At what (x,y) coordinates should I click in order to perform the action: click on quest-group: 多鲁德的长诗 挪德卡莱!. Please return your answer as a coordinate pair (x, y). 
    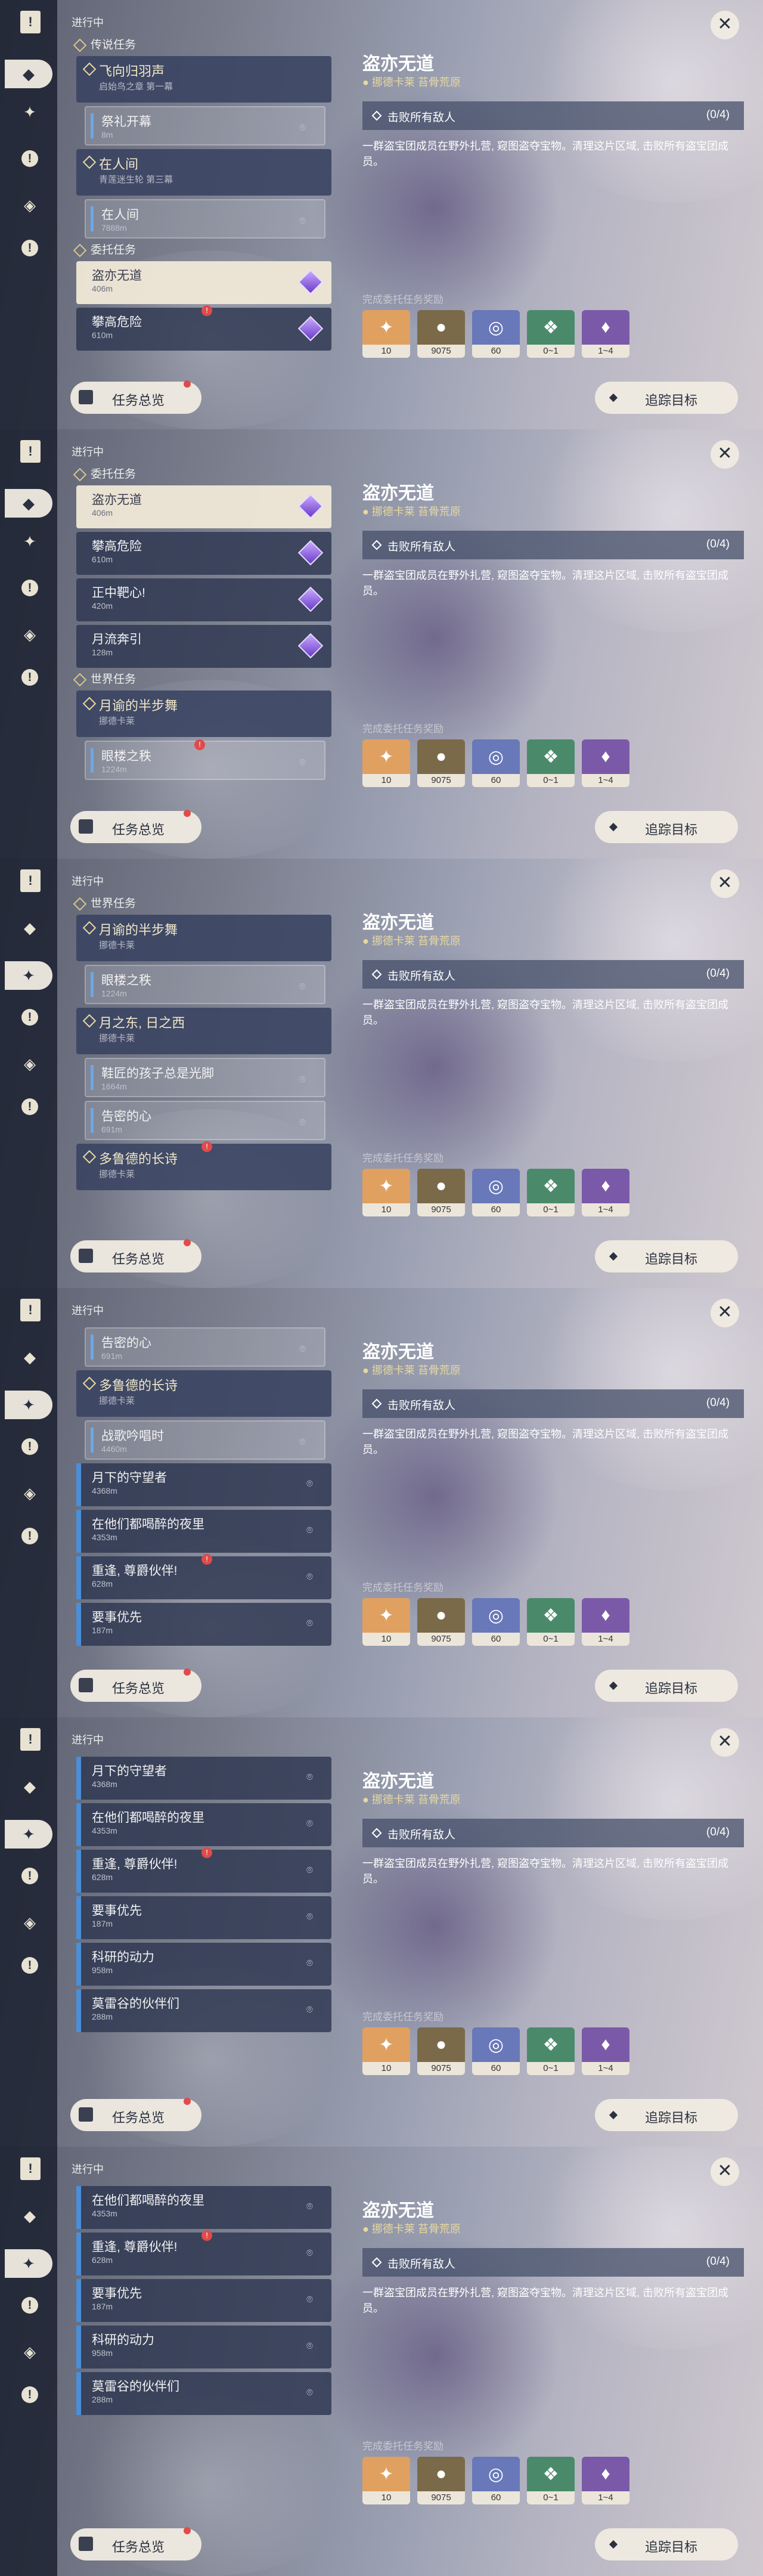
    Looking at the image, I should click on (203, 1166).